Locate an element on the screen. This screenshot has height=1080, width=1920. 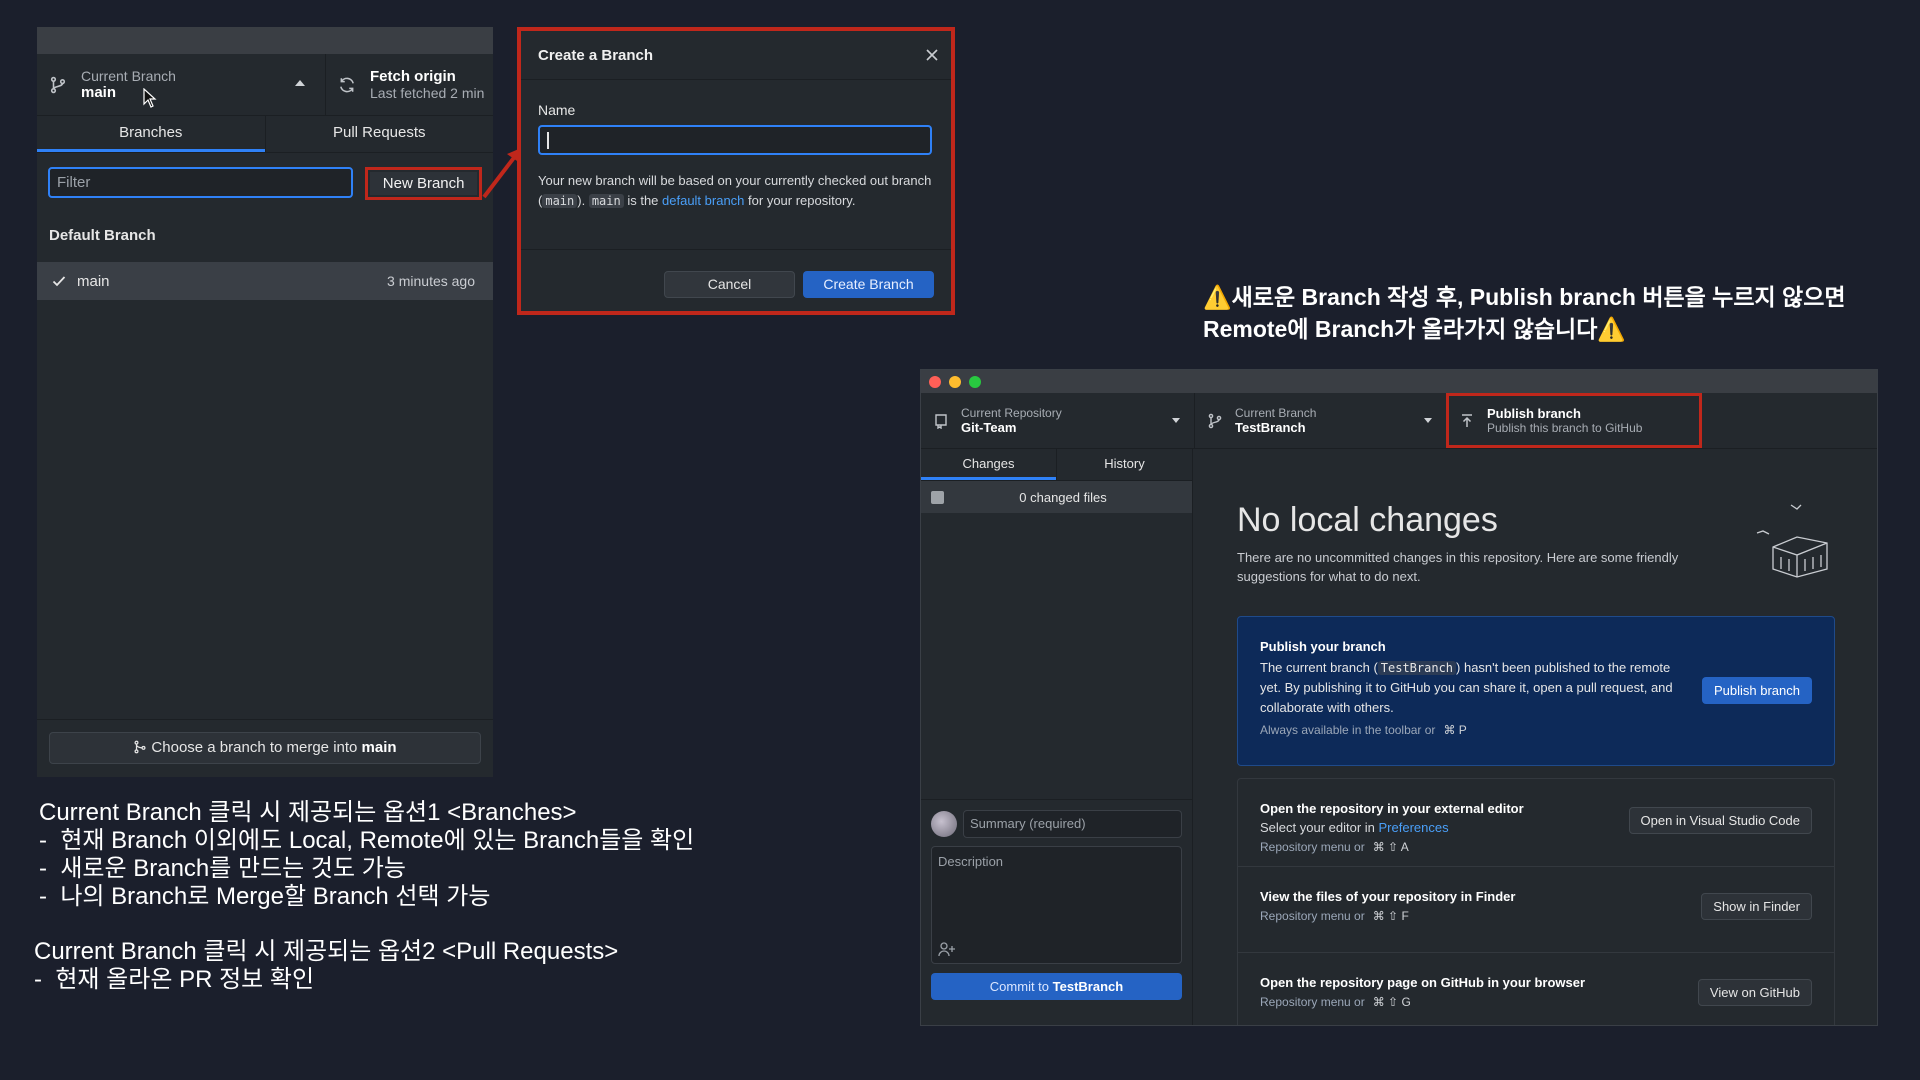
repository-icon is located at coordinates (941, 421).